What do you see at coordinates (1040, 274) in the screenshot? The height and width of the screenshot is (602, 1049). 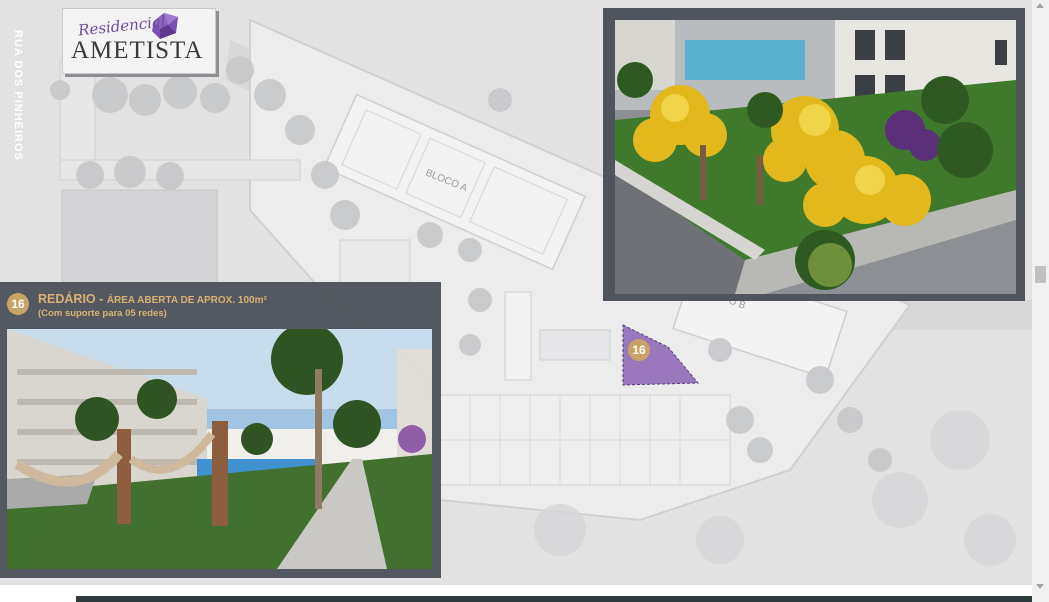 I see `scroll-thumb` at bounding box center [1040, 274].